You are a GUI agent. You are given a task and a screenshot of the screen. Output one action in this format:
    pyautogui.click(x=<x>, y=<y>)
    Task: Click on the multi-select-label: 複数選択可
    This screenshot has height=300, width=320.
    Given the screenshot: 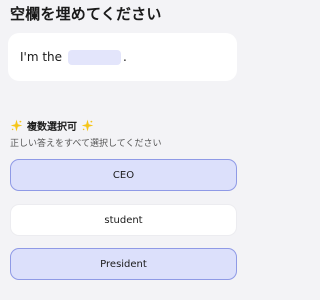 What is the action you would take?
    pyautogui.click(x=52, y=127)
    